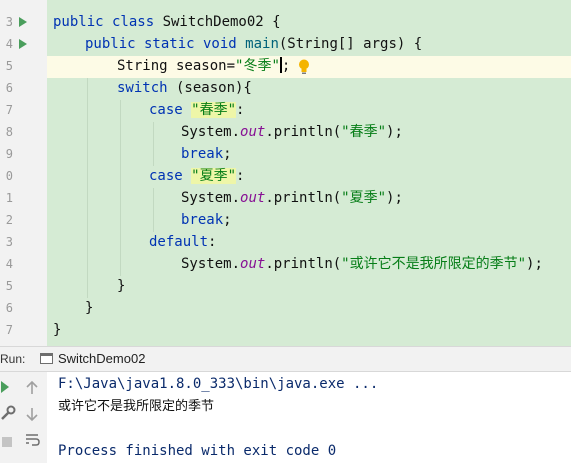  What do you see at coordinates (167, 22) in the screenshot?
I see `code-line: public class SwitchDemo02 {` at bounding box center [167, 22].